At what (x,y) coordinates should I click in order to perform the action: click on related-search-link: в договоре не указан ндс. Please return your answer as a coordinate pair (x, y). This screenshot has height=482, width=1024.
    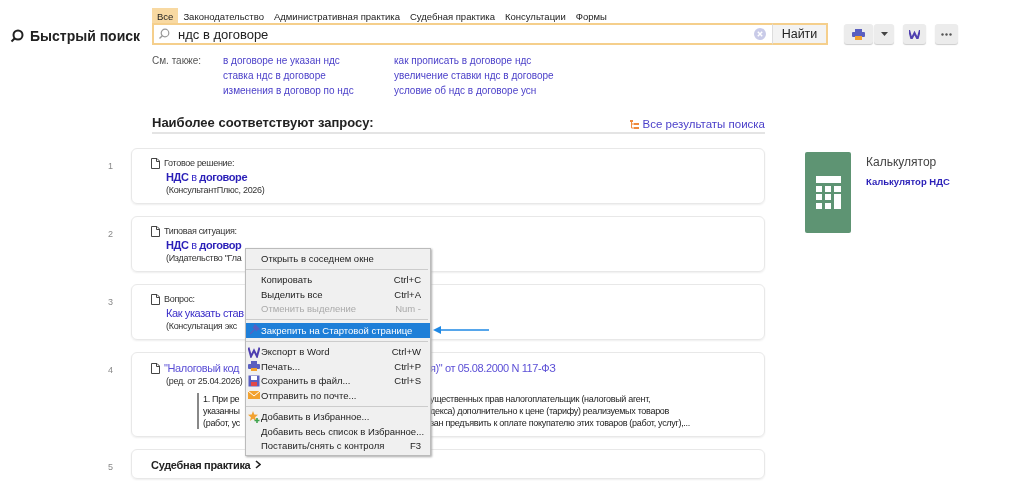
    Looking at the image, I should click on (308, 60).